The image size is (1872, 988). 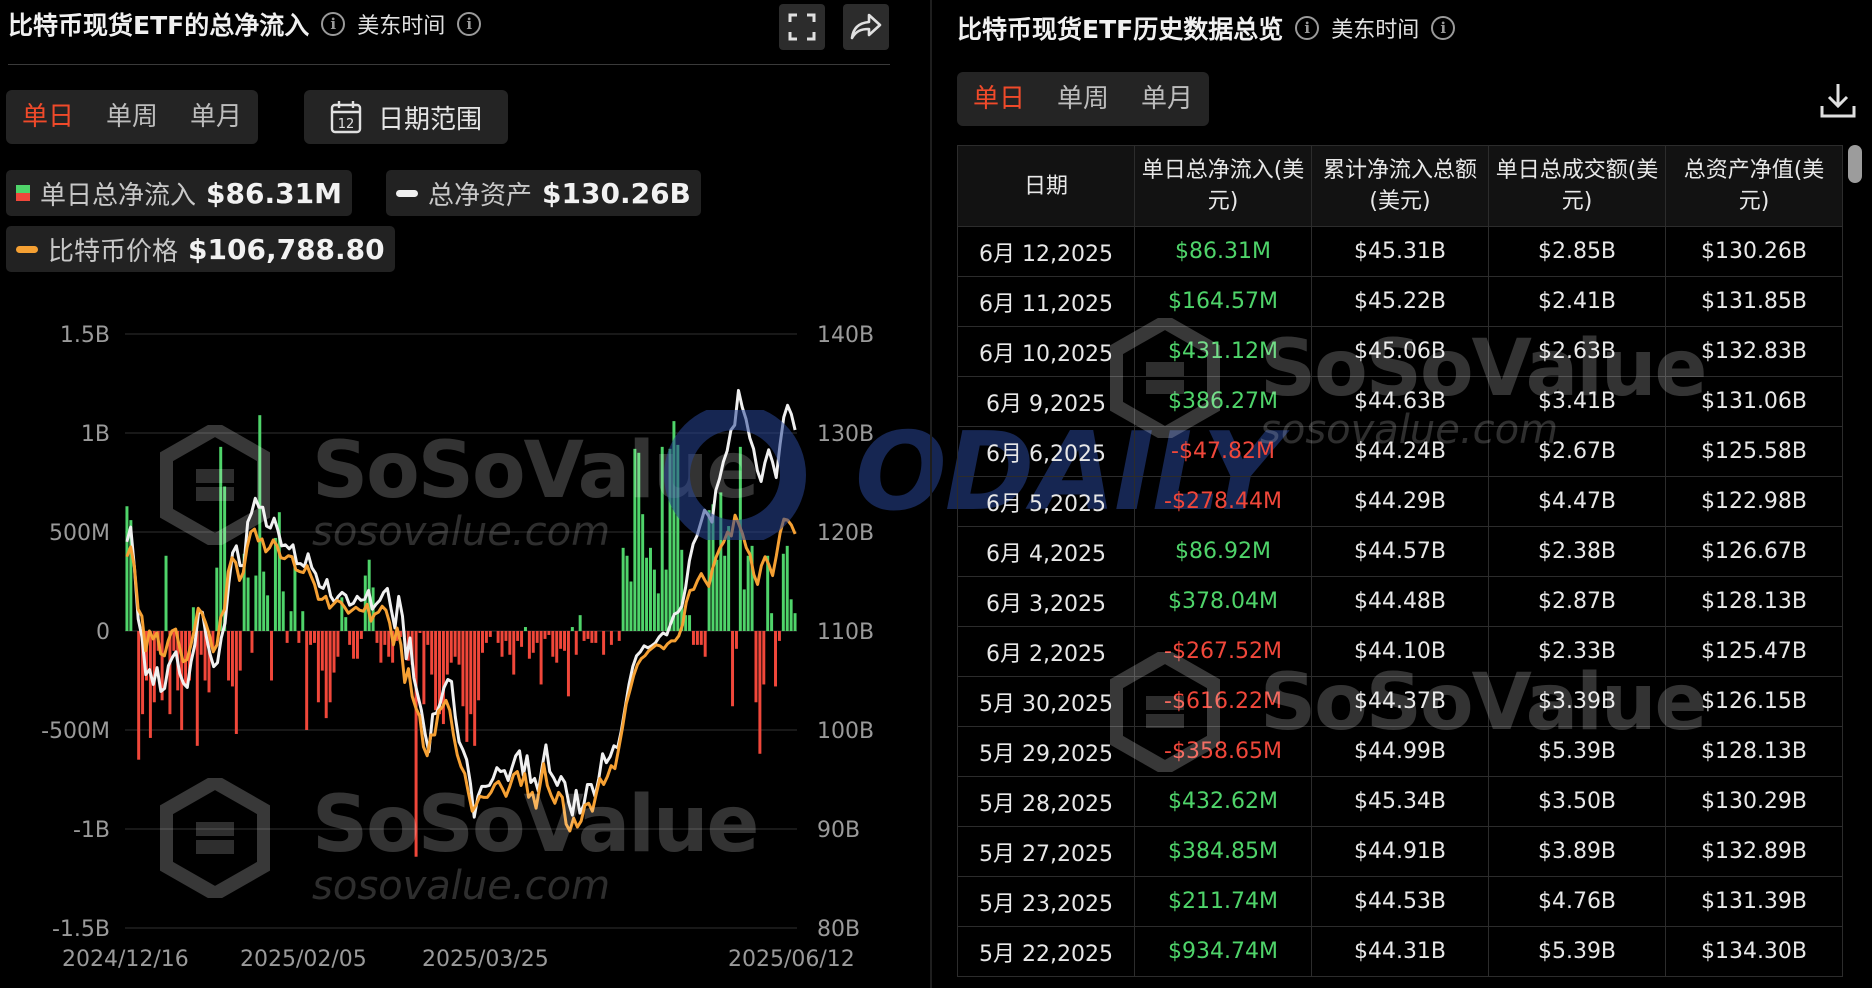 What do you see at coordinates (23, 193) in the screenshot?
I see `inflow-swatch-icon` at bounding box center [23, 193].